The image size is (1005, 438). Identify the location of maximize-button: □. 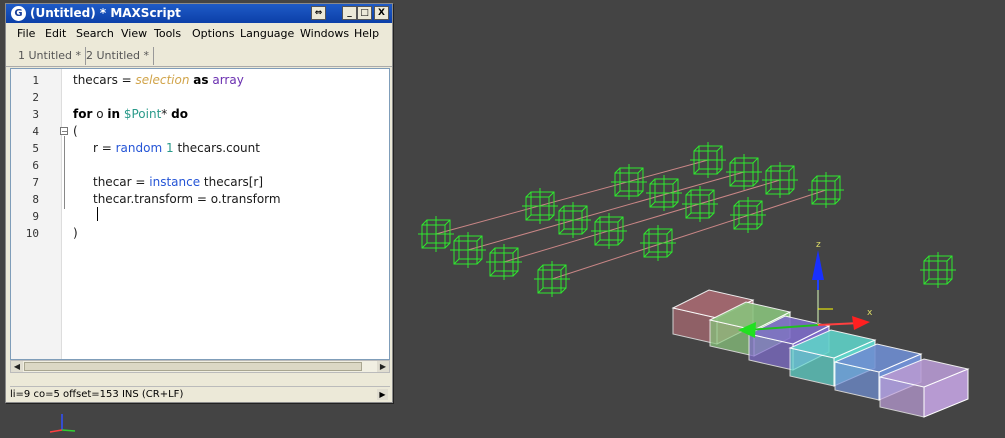
(364, 13).